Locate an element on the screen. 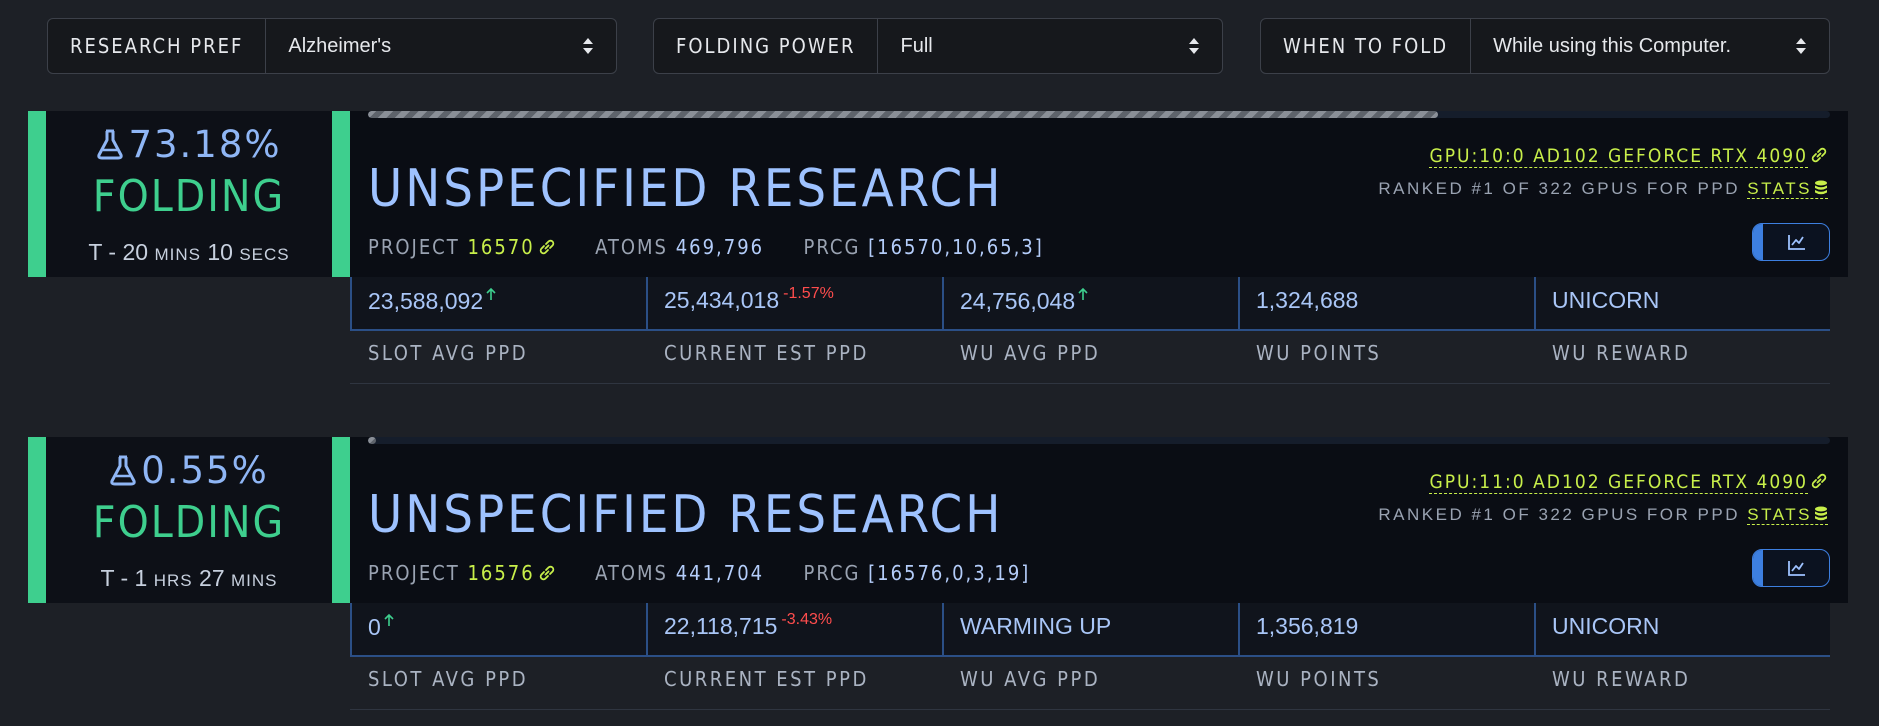  wu-avg-ppd-value: WARMING UP is located at coordinates (1036, 626).